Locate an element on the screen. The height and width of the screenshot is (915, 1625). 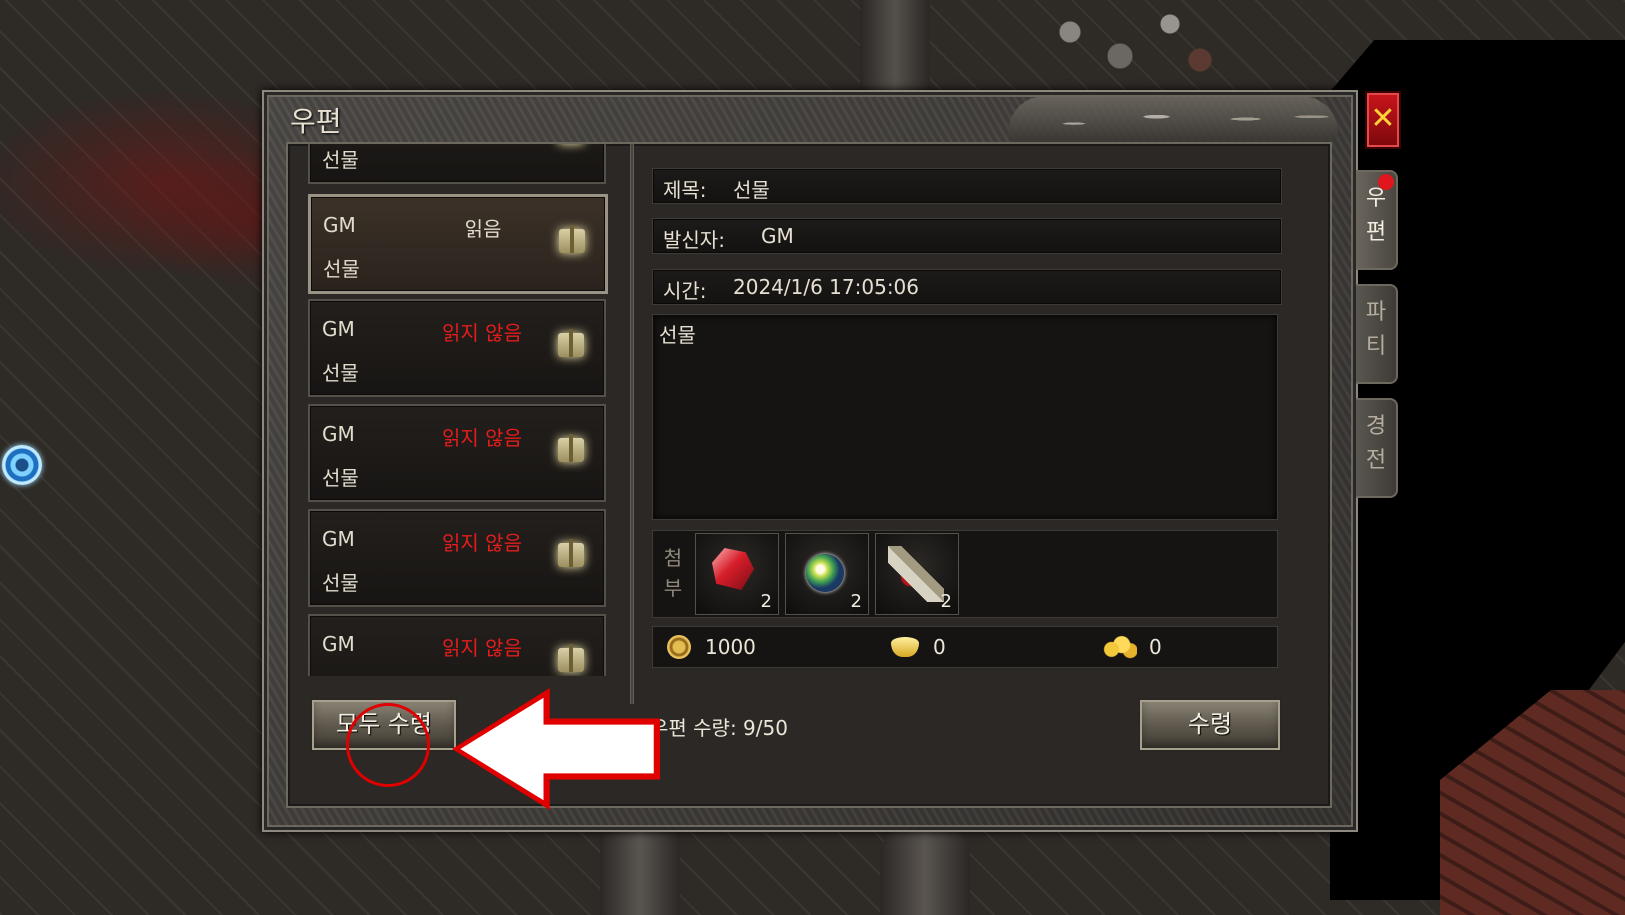
tab-party: 파 티 is located at coordinates (1377, 334).